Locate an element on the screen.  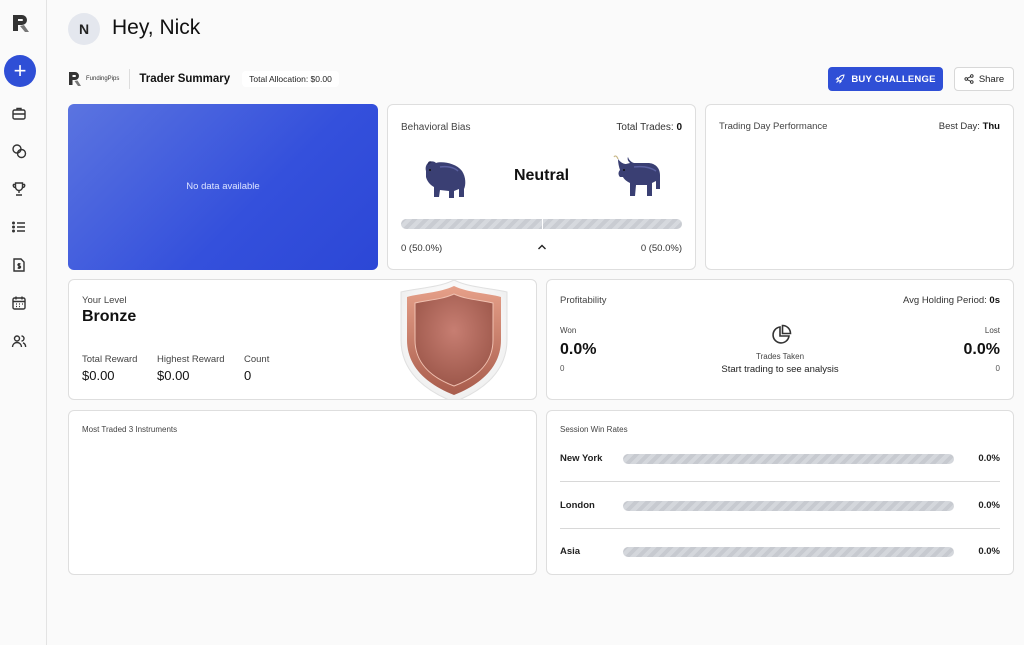
page-title: Hey, Nick is located at coordinates (156, 27).